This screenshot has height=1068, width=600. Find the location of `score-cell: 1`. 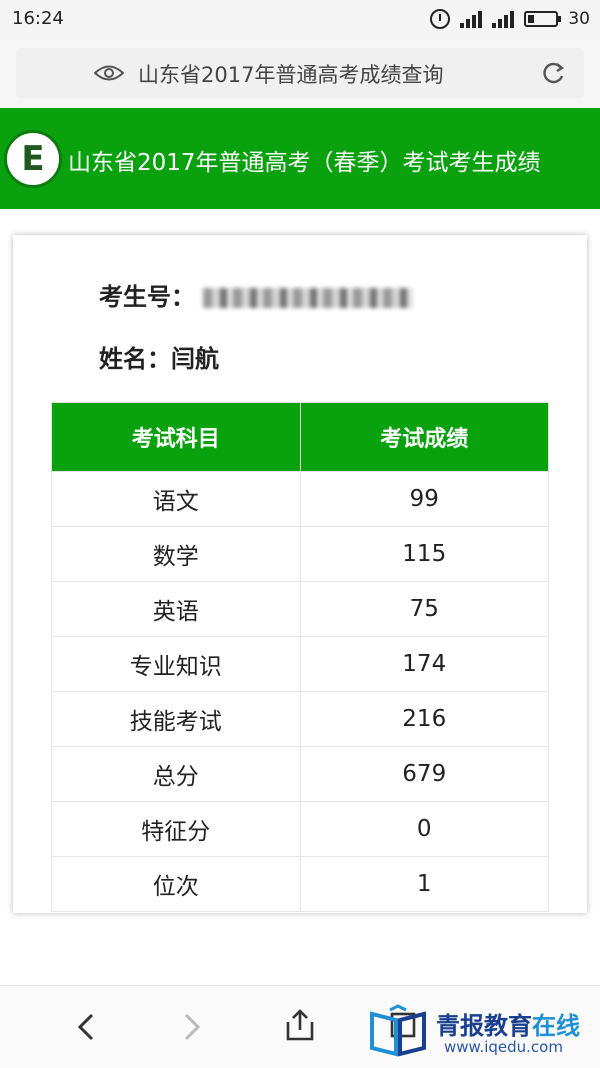

score-cell: 1 is located at coordinates (424, 884).